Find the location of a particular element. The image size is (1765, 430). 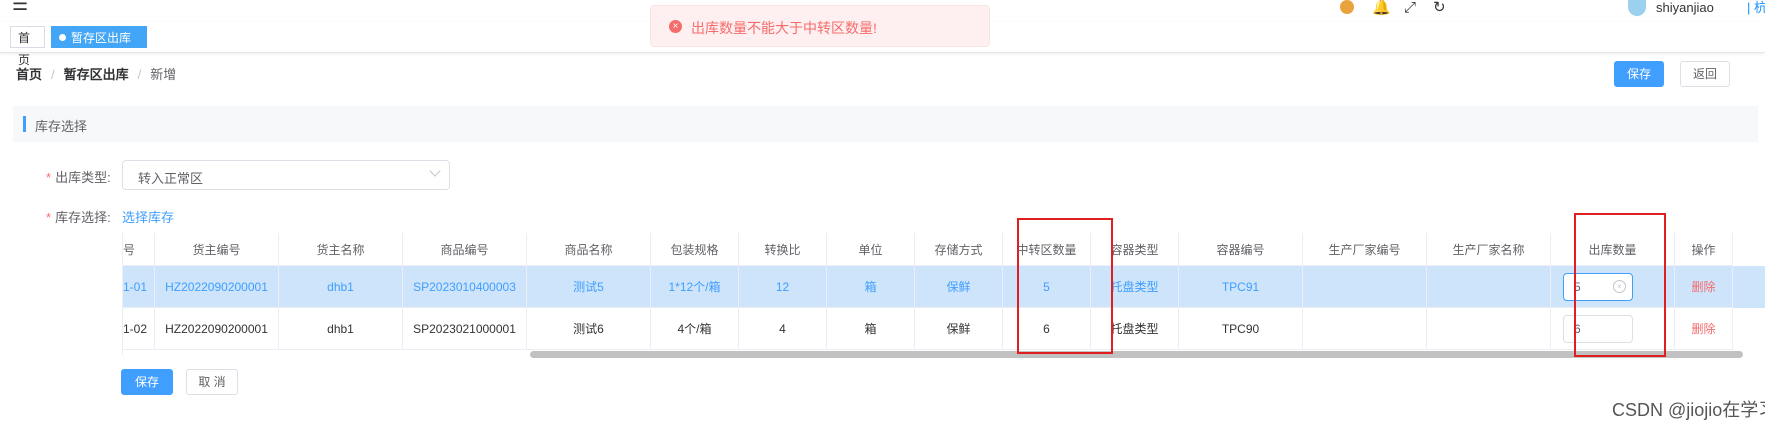

out-type-select: 转入正常区 is located at coordinates (286, 175).